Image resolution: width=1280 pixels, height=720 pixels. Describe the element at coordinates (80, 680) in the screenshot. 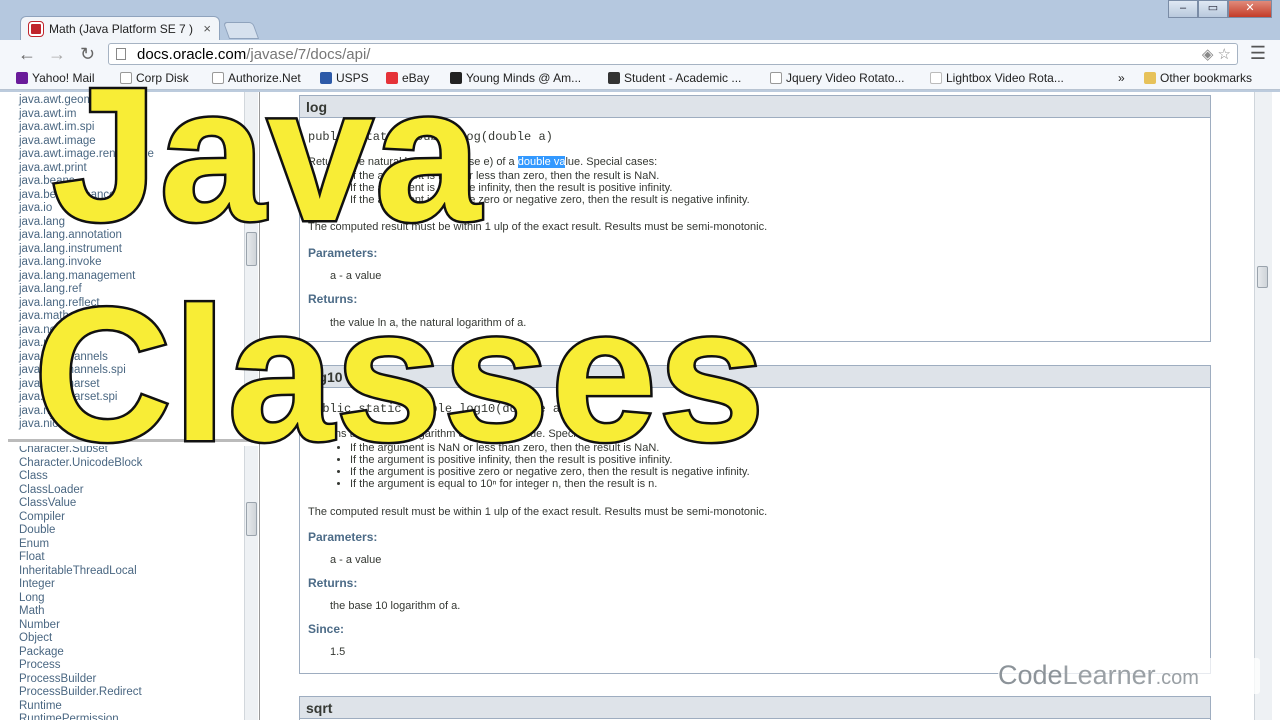

I see `class-link: ProcessBuilder` at that location.